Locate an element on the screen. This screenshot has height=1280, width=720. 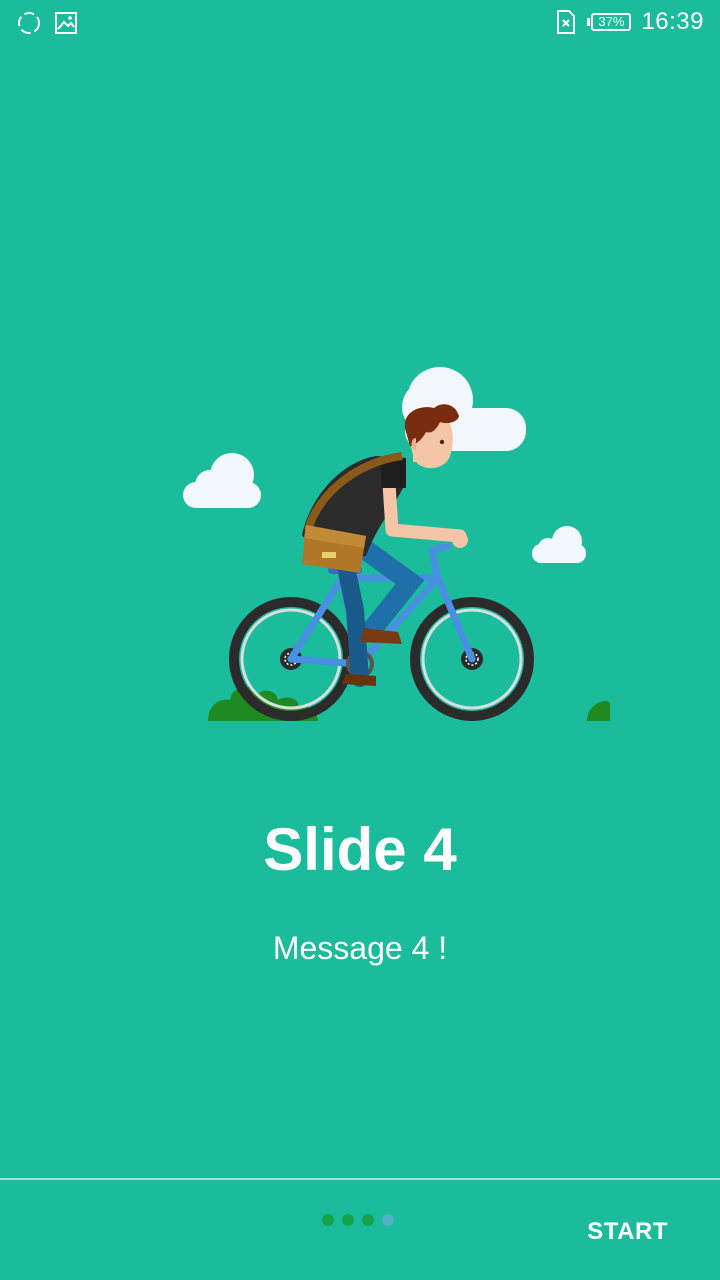
status-time: 16:39 is located at coordinates (672, 21).